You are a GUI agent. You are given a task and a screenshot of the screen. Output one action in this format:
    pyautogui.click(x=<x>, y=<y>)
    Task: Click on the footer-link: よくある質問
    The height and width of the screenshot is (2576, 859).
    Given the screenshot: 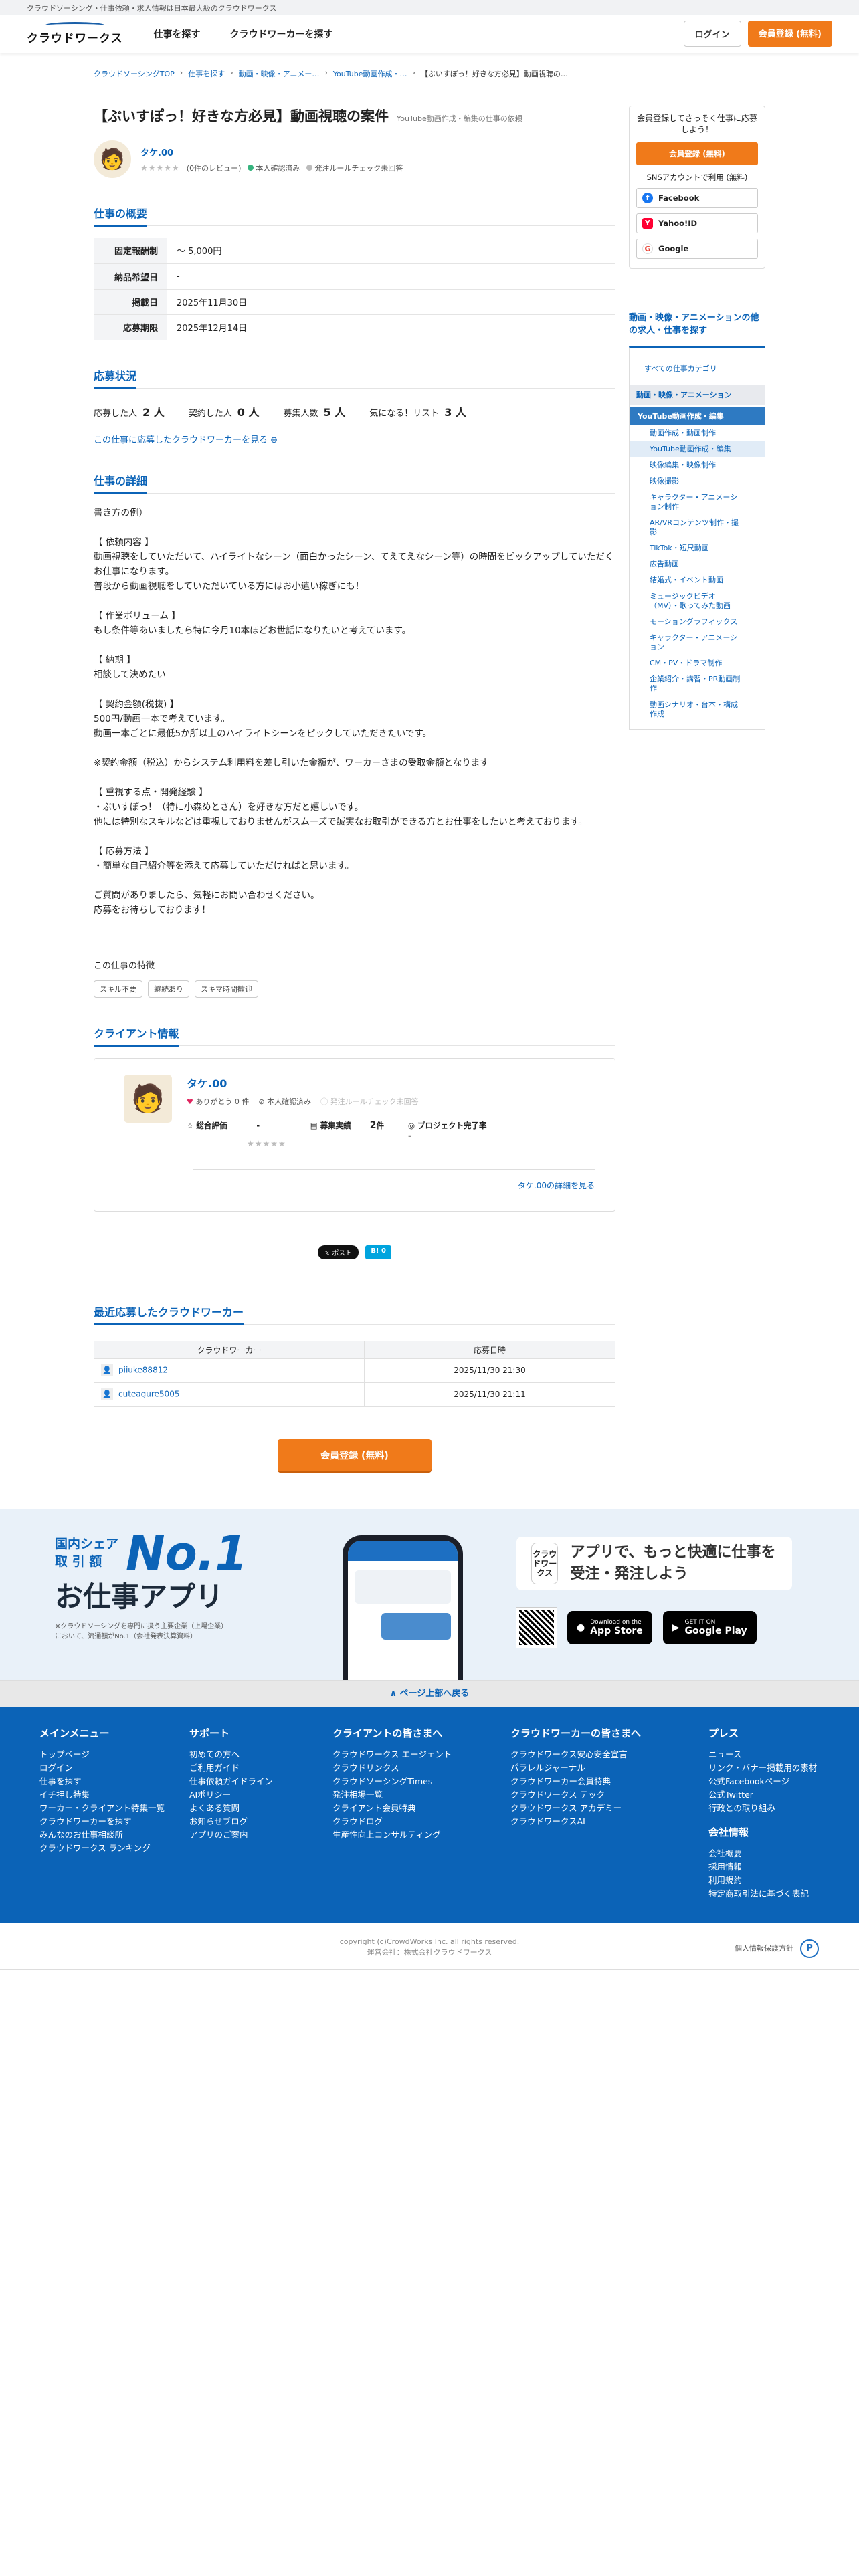 What is the action you would take?
    pyautogui.click(x=260, y=1809)
    